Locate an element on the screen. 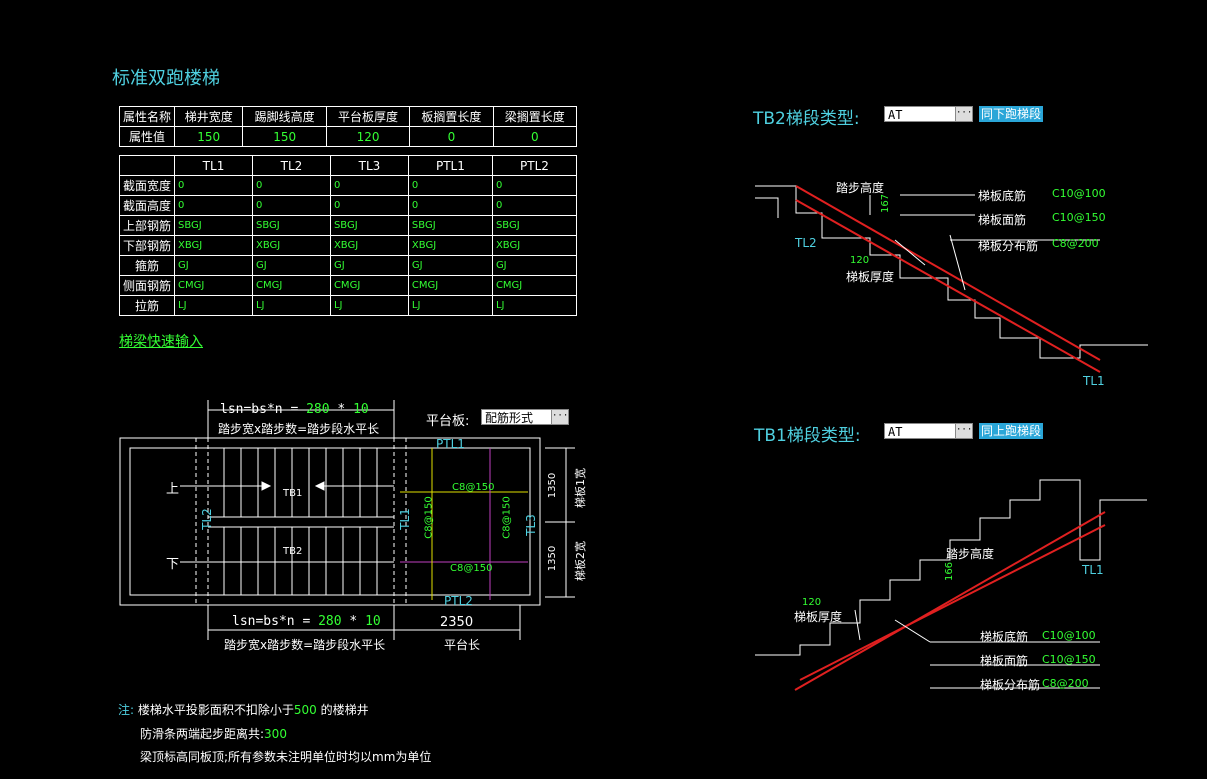  tb1-top-rebar: C10@150 is located at coordinates (1069, 659).